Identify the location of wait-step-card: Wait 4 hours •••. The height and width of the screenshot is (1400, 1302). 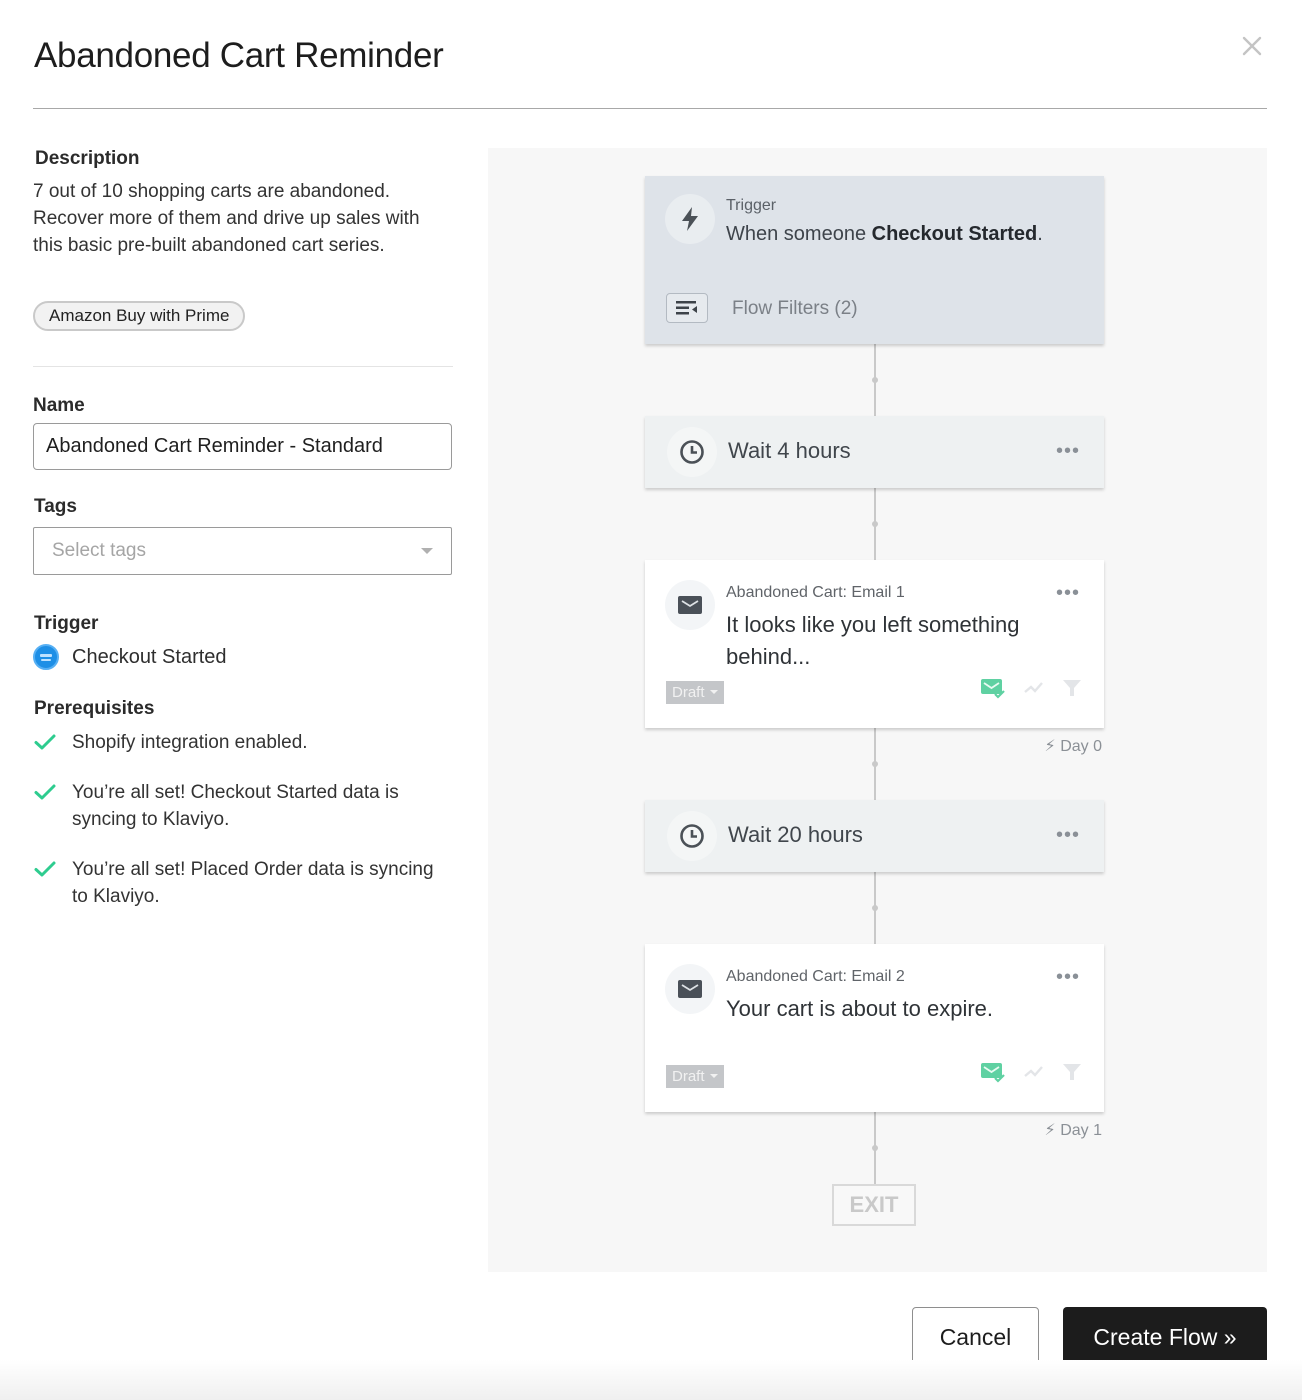
(874, 452).